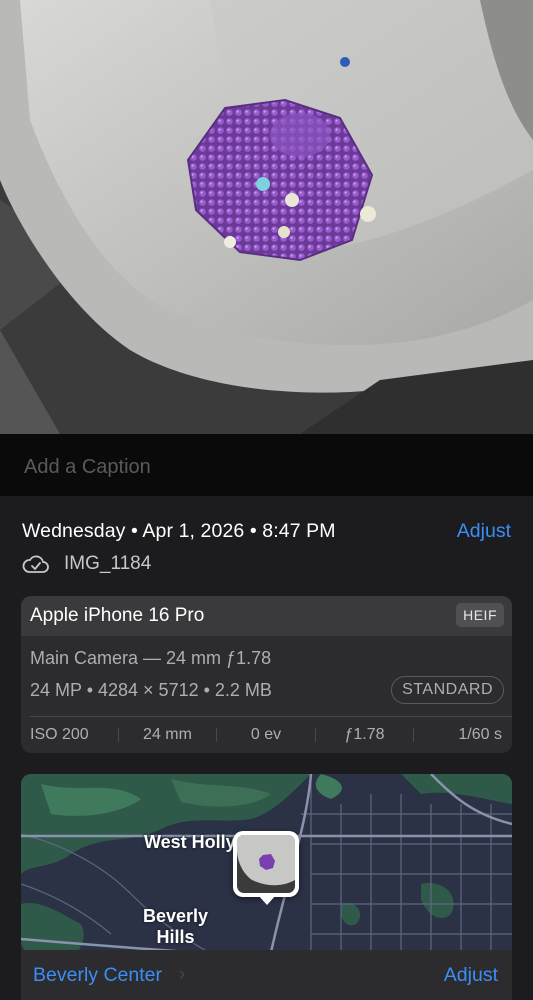 This screenshot has width=533, height=1000. I want to click on camera-card-header: Apple iPhone 16 Pro HEIF, so click(266, 616).